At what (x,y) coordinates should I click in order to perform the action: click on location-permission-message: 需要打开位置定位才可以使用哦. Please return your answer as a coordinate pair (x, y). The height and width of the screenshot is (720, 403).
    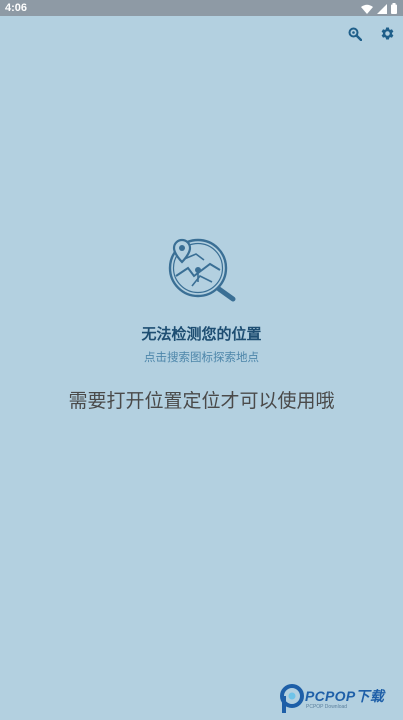
    Looking at the image, I should click on (201, 401).